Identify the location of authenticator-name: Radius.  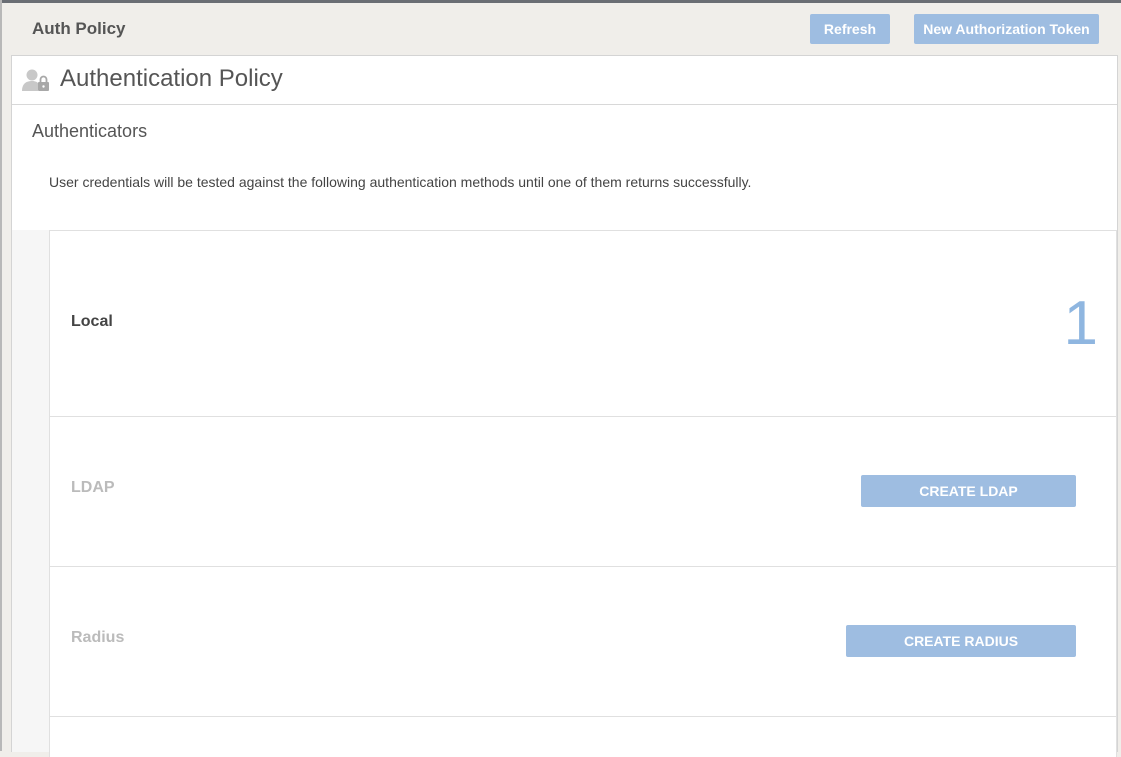
(98, 637).